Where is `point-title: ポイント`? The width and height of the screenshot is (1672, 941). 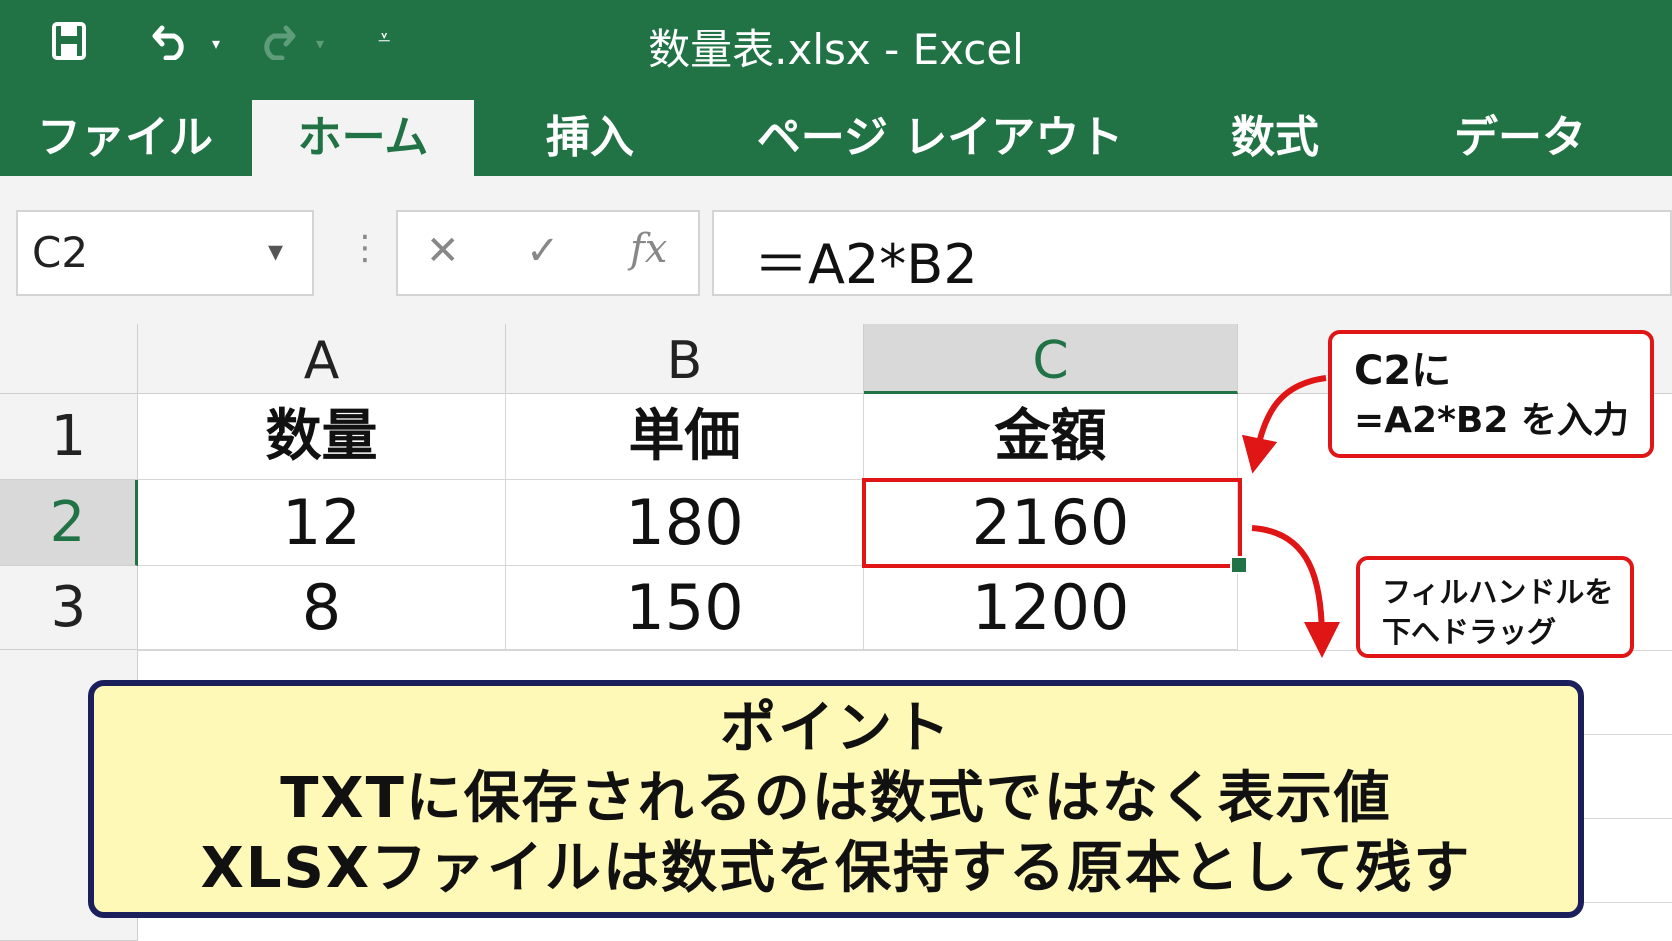 point-title: ポイント is located at coordinates (836, 728).